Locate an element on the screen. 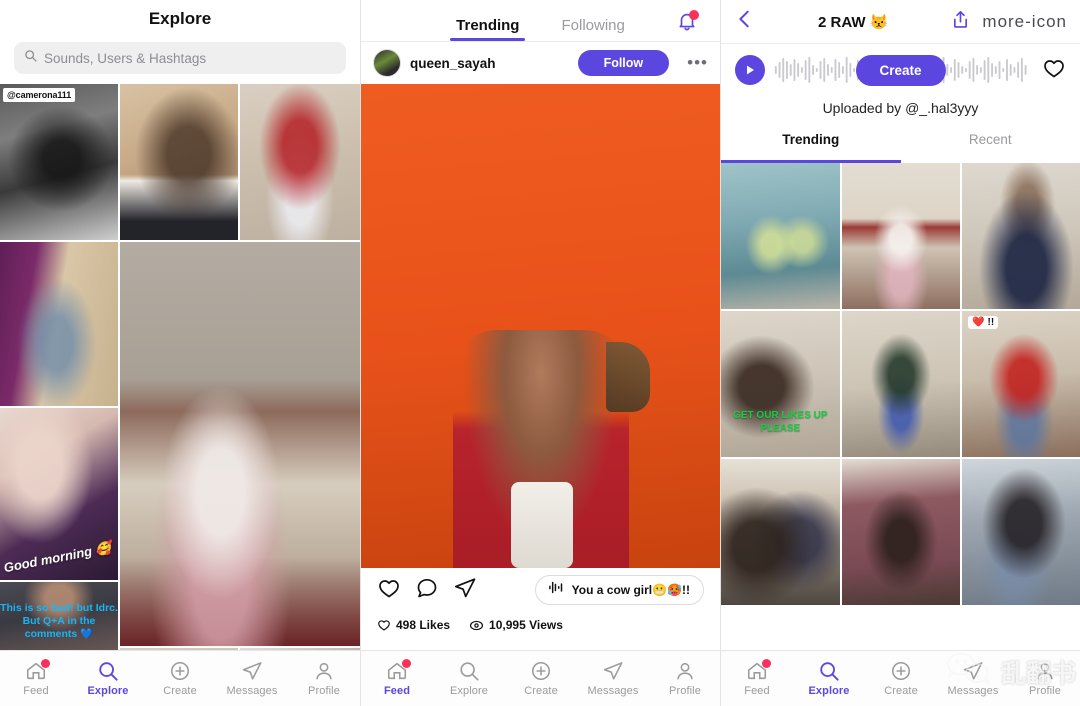 This screenshot has width=1080, height=706. search-placeholder: Sounds, Users & Hashtags is located at coordinates (125, 58).